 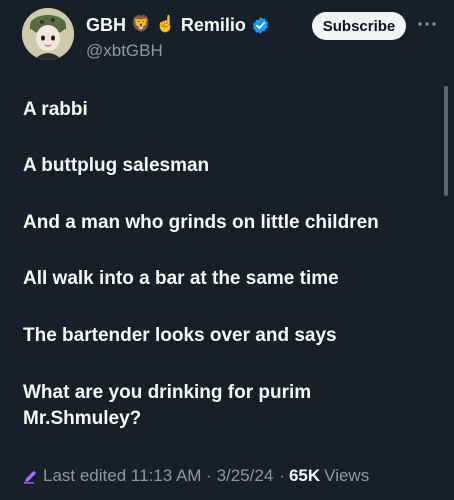 I want to click on more-dots-icon, so click(x=427, y=24).